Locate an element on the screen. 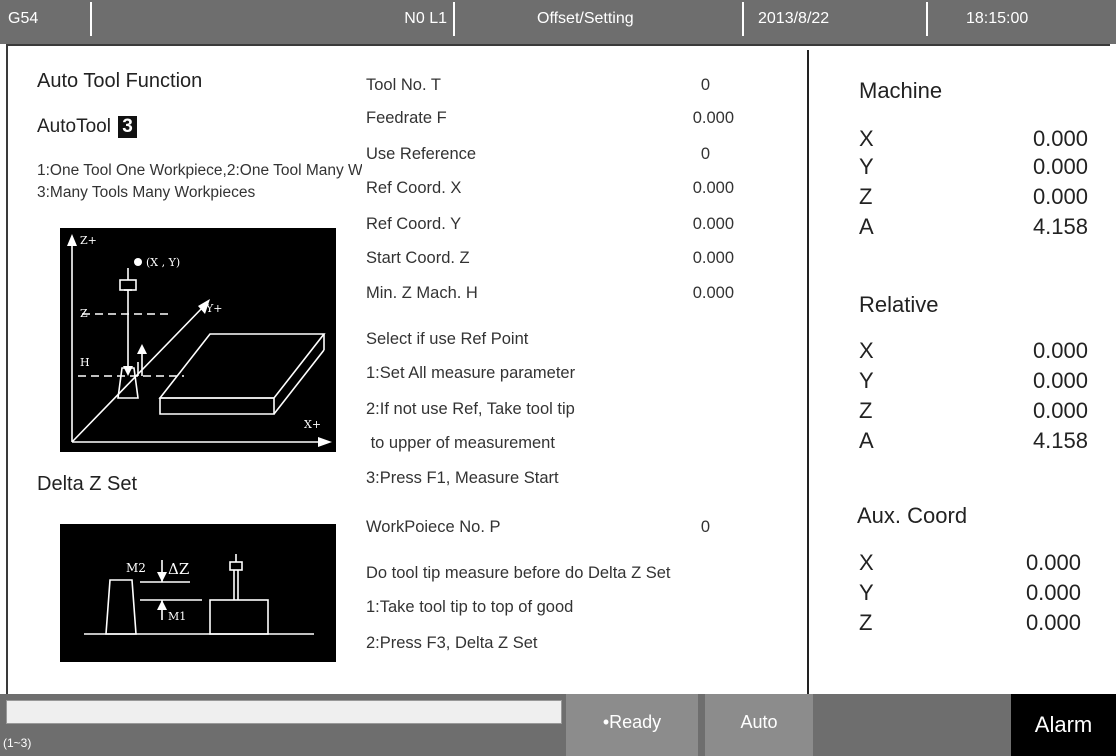 The height and width of the screenshot is (756, 1116). instruction-line: 2:Press F3, Delta Z Set is located at coordinates (452, 643).